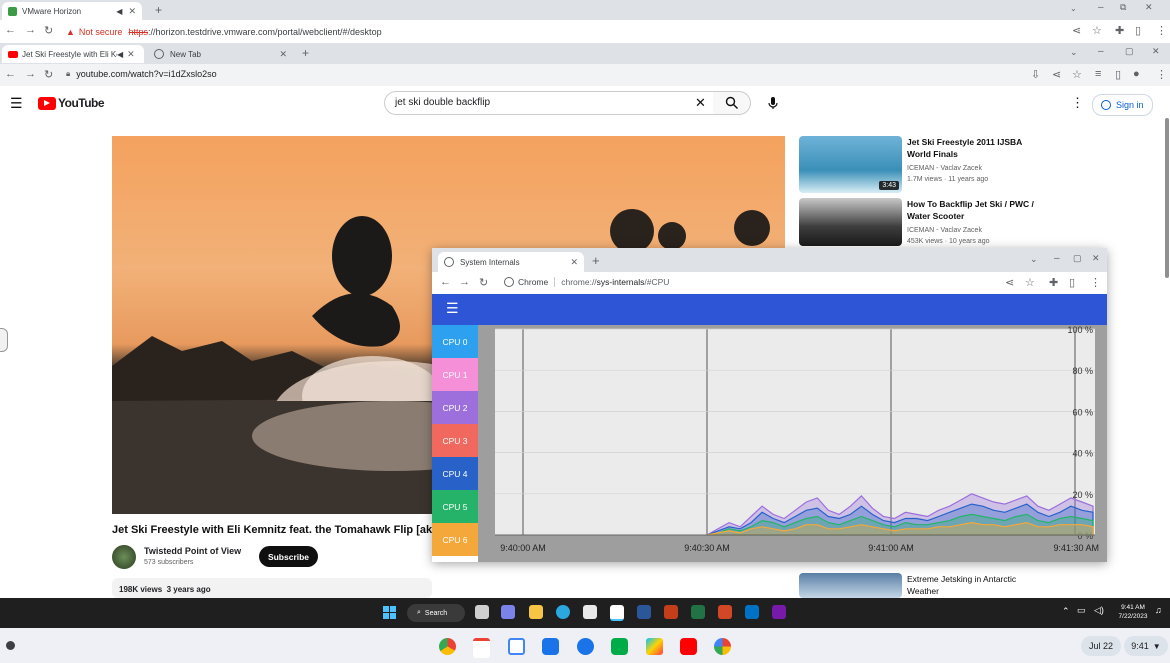 The height and width of the screenshot is (663, 1170). Describe the element at coordinates (119, 11) in the screenshot. I see `tab-audio-icon: ◀` at that location.